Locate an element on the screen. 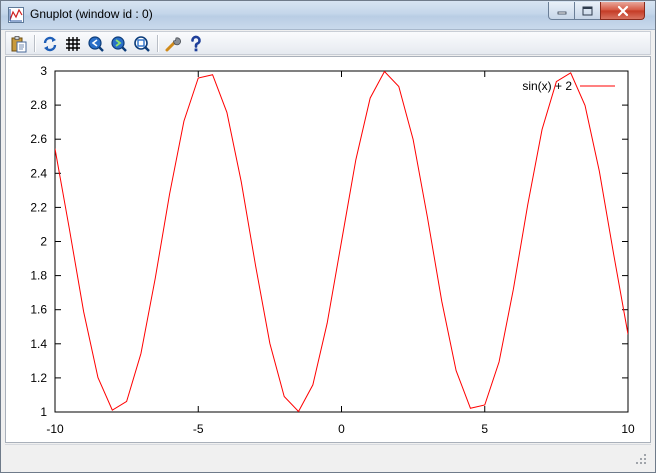 This screenshot has width=656, height=473. close-icon is located at coordinates (622, 10).